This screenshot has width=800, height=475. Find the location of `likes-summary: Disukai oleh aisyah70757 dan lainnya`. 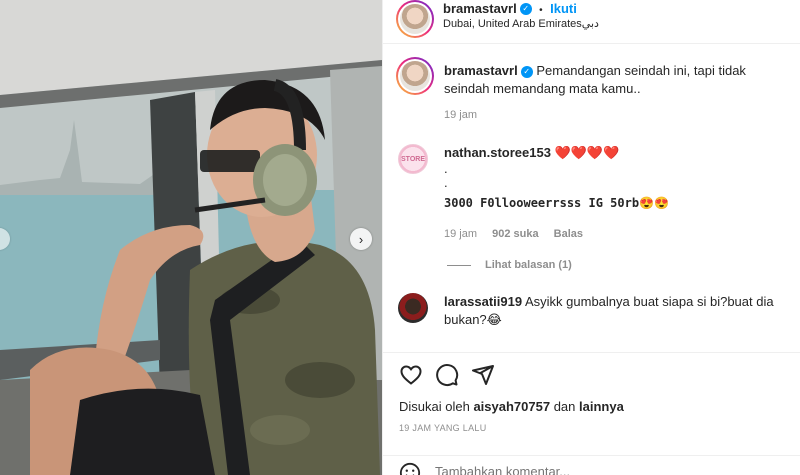

likes-summary: Disukai oleh aisyah70757 dan lainnya is located at coordinates (511, 406).